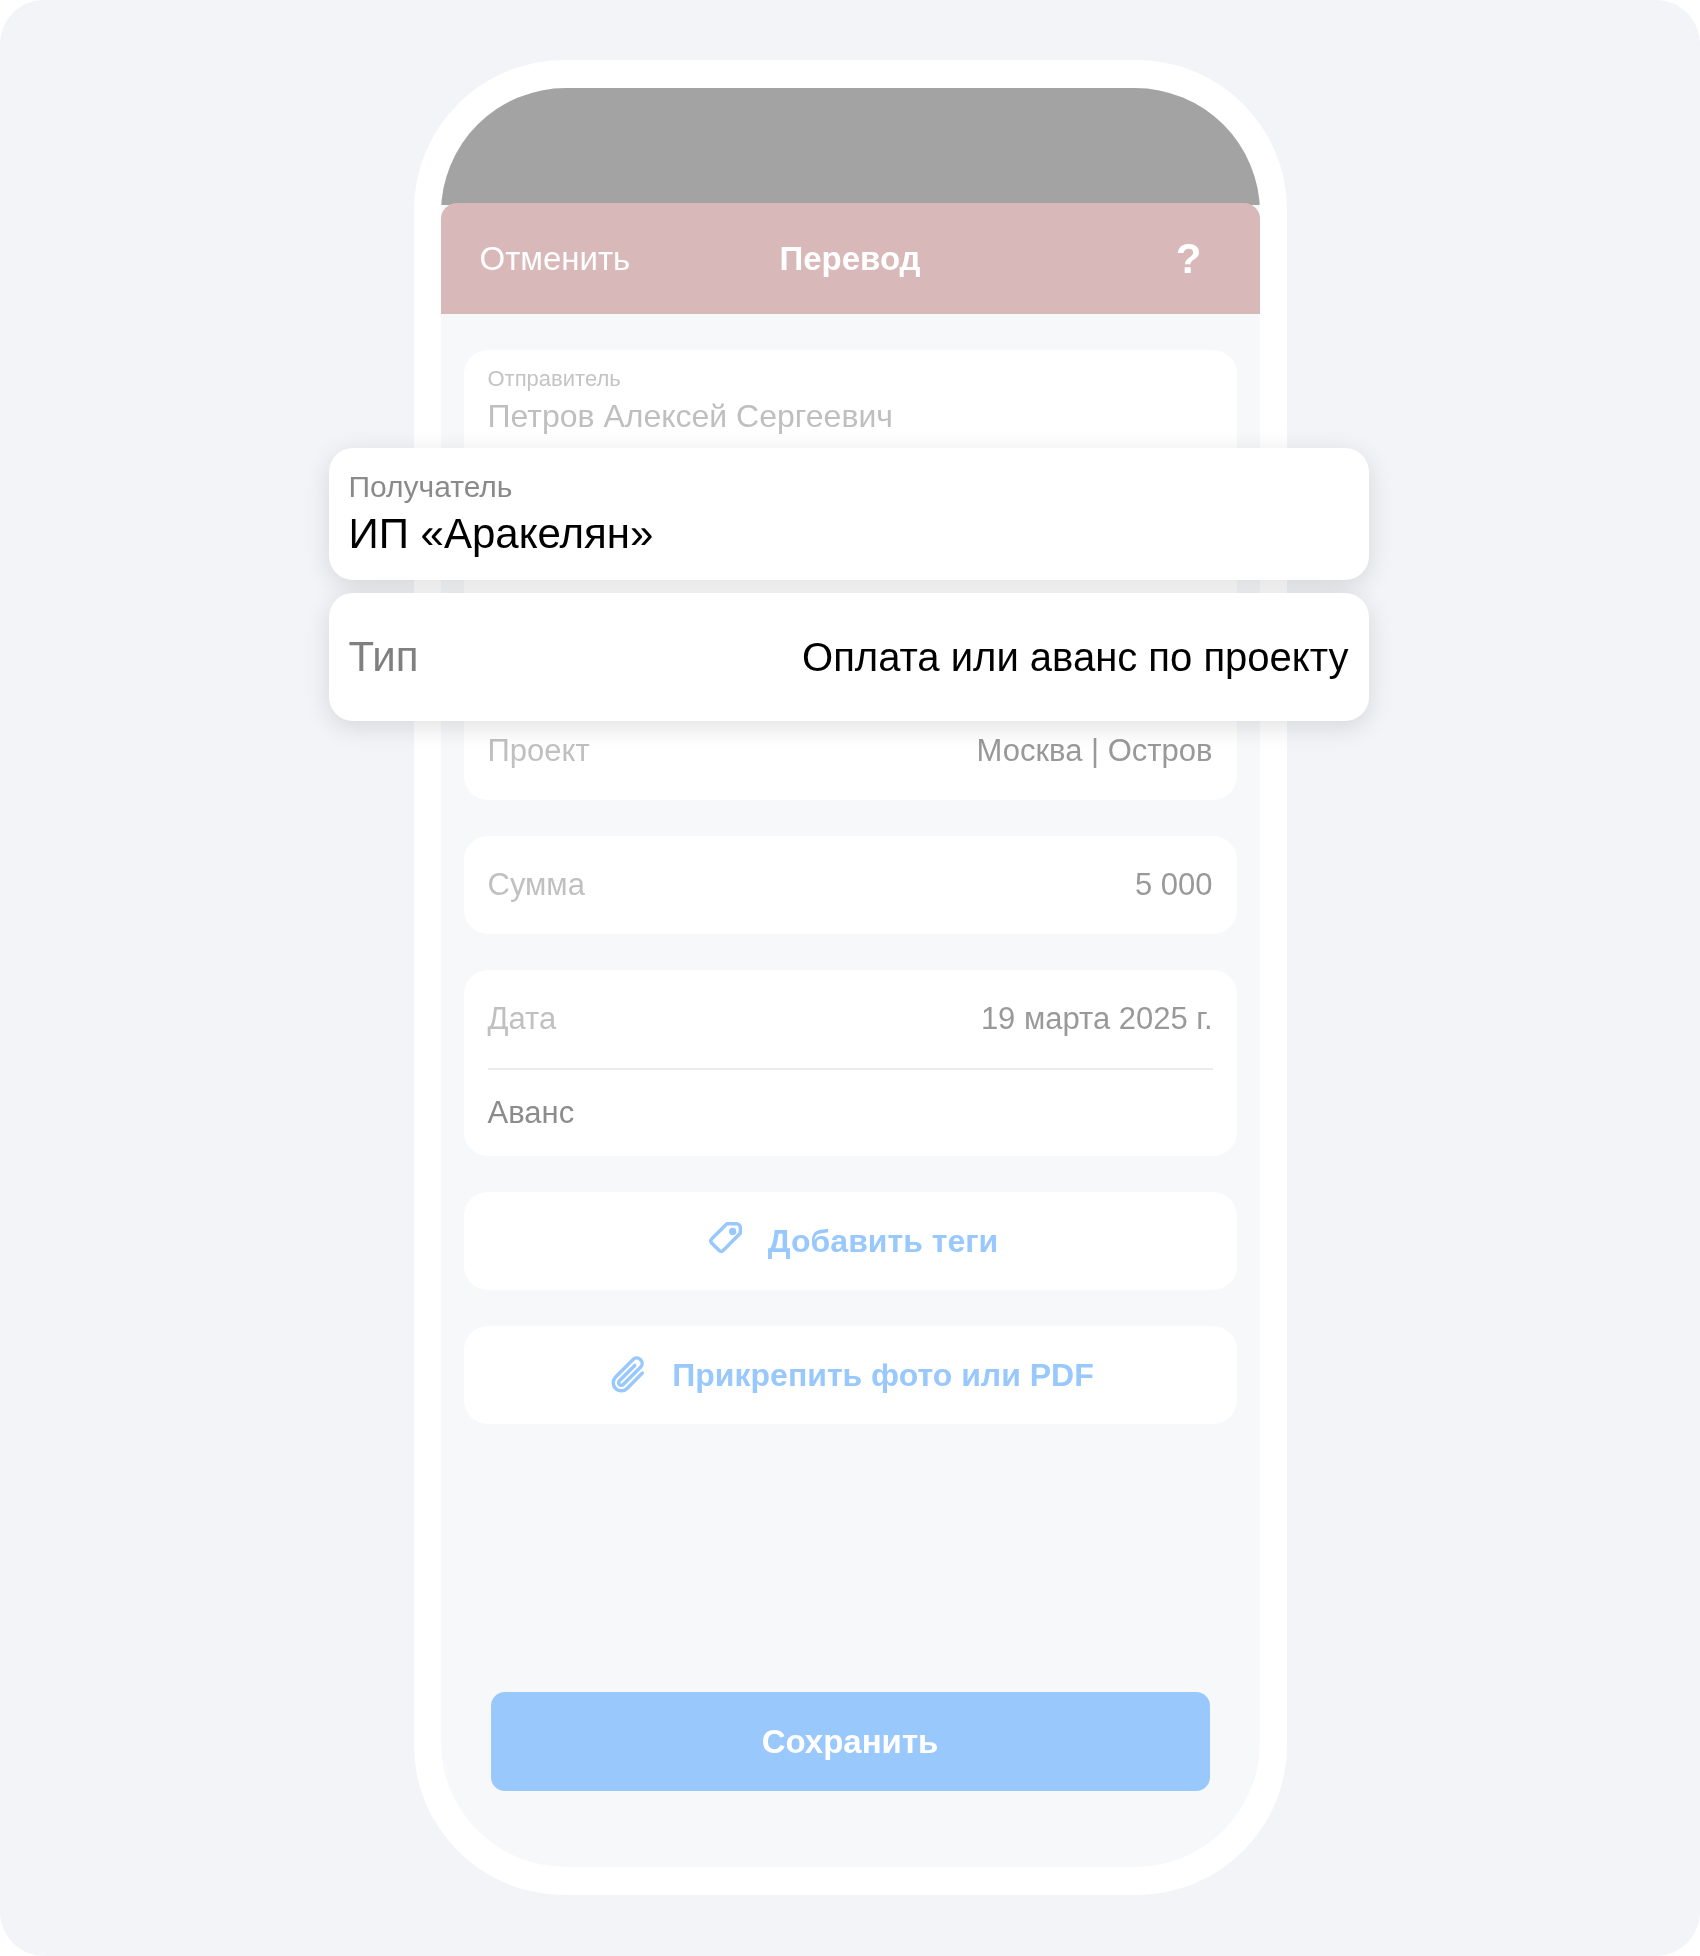  What do you see at coordinates (850, 1741) in the screenshot?
I see `save-button: Сохранить` at bounding box center [850, 1741].